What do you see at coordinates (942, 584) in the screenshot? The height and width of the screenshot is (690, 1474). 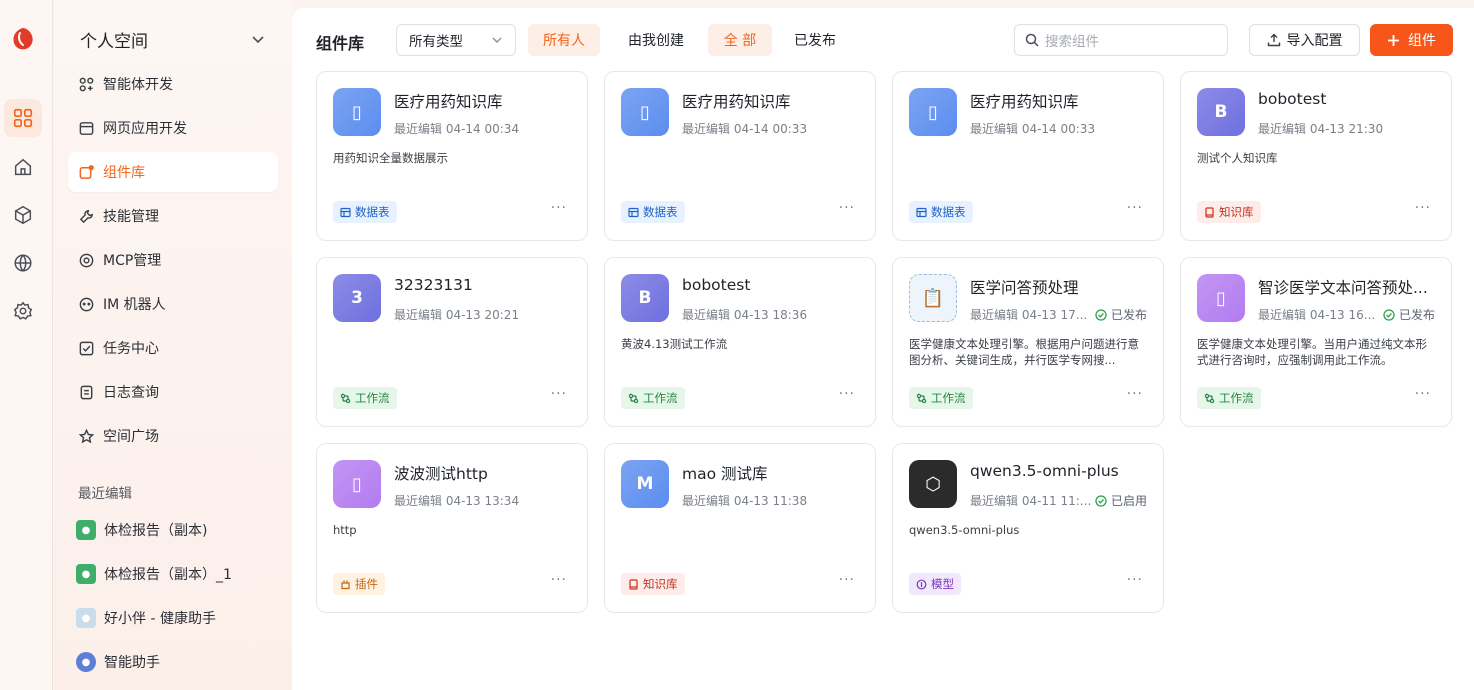 I see `tag-label: 模型` at bounding box center [942, 584].